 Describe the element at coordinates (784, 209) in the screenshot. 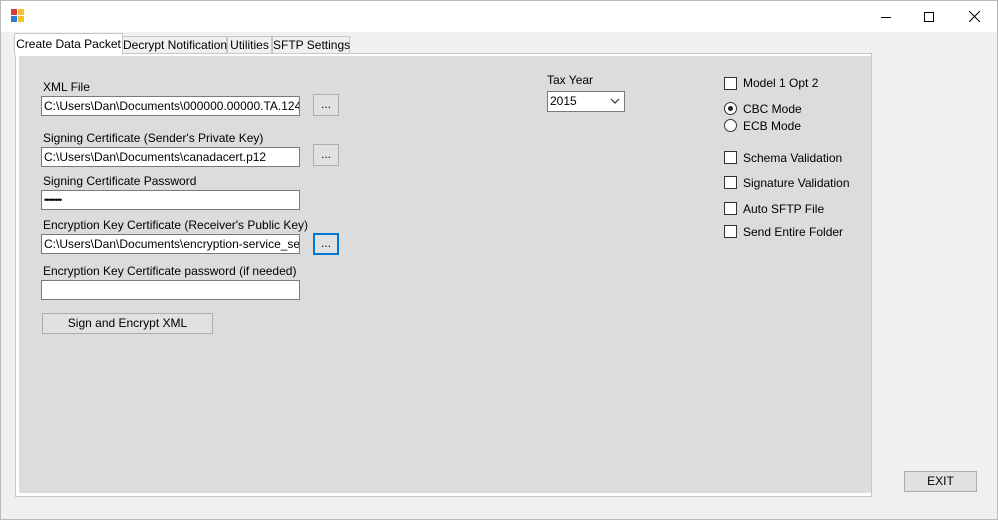

I see `auto-sftp-label: Auto SFTP File` at that location.